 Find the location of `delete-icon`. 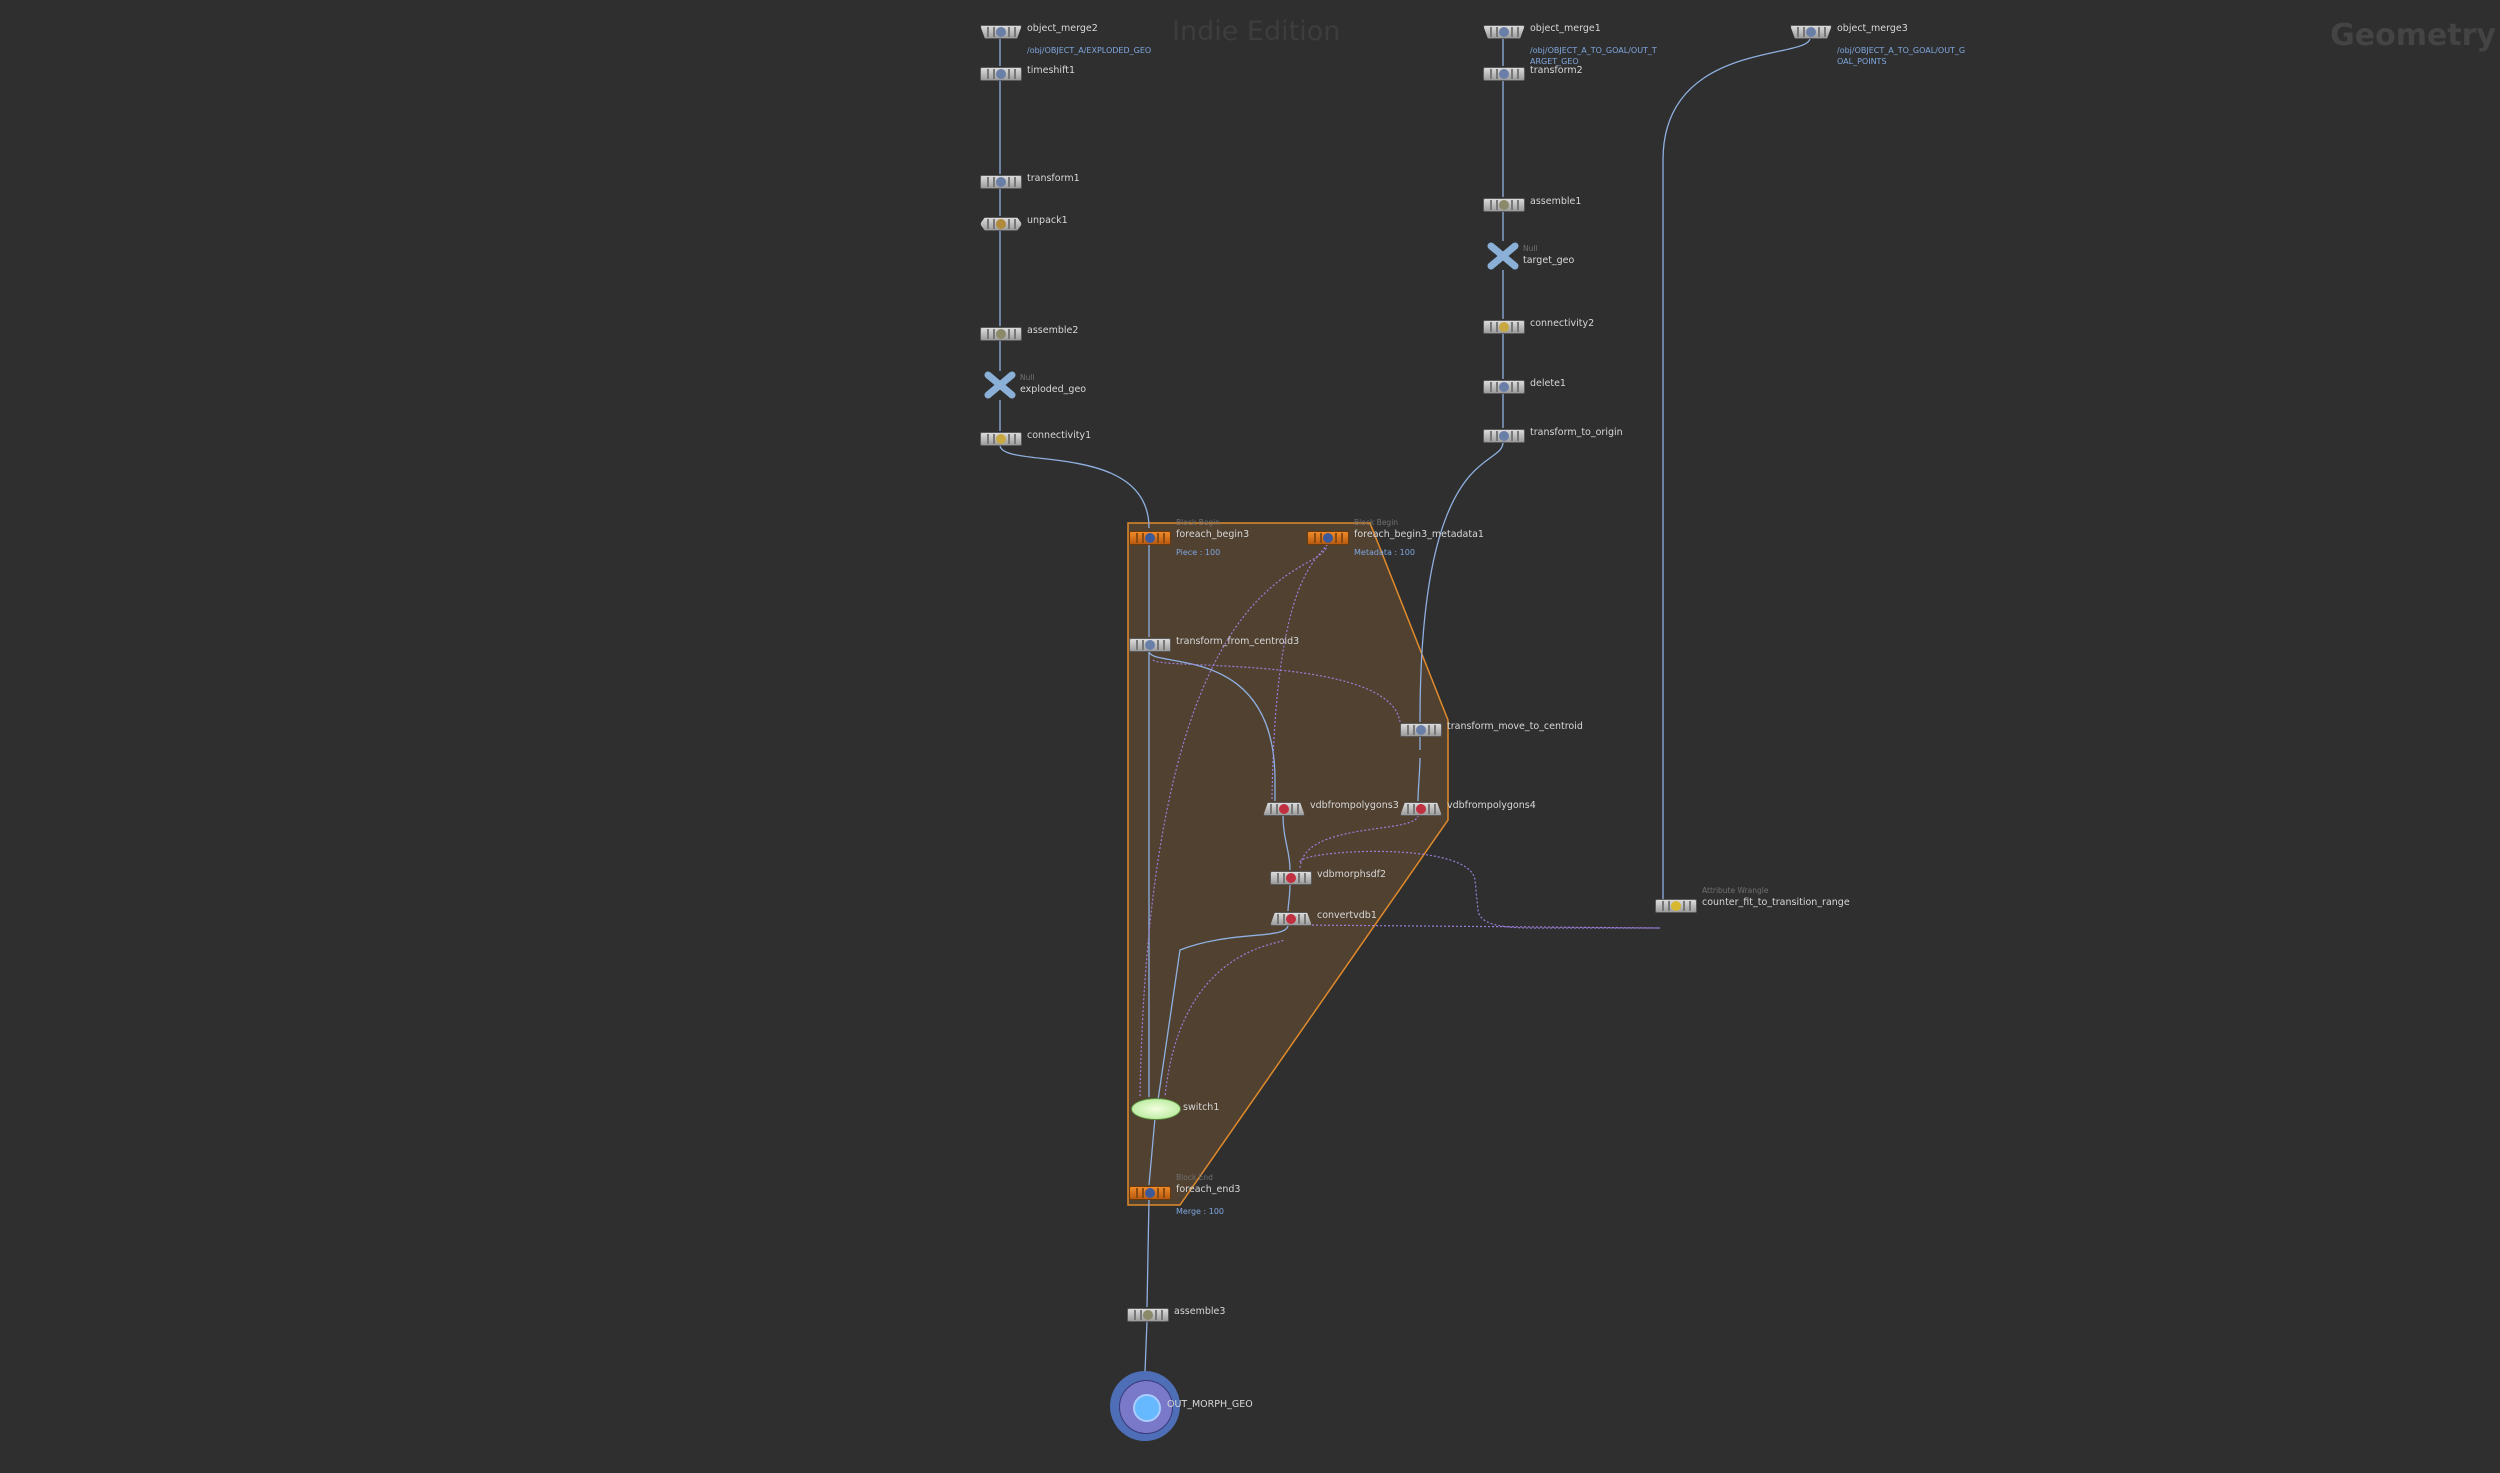

delete-icon is located at coordinates (1504, 387).